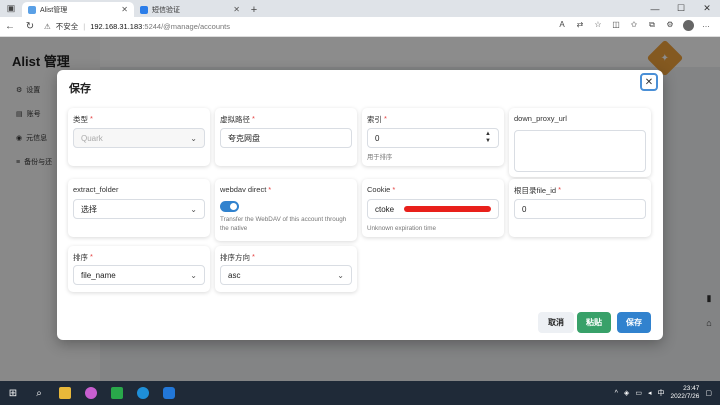 This screenshot has height=405, width=720. I want to click on type-select: Quark ⌄, so click(139, 138).